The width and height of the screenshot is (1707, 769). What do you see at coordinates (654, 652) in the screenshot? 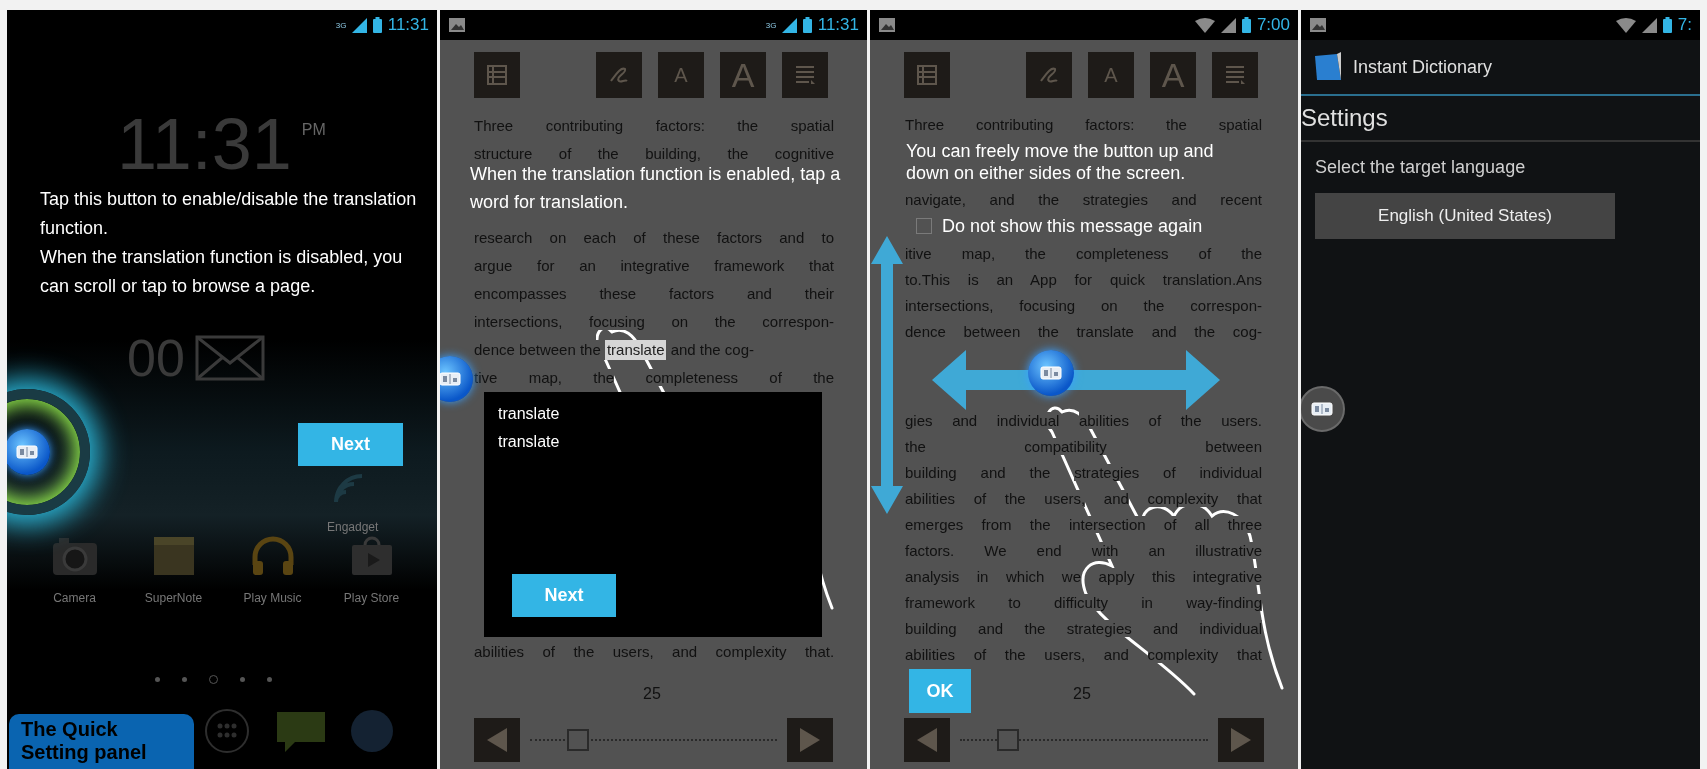
I see `body-text-line: abilities of the users, and complexity that.` at bounding box center [654, 652].